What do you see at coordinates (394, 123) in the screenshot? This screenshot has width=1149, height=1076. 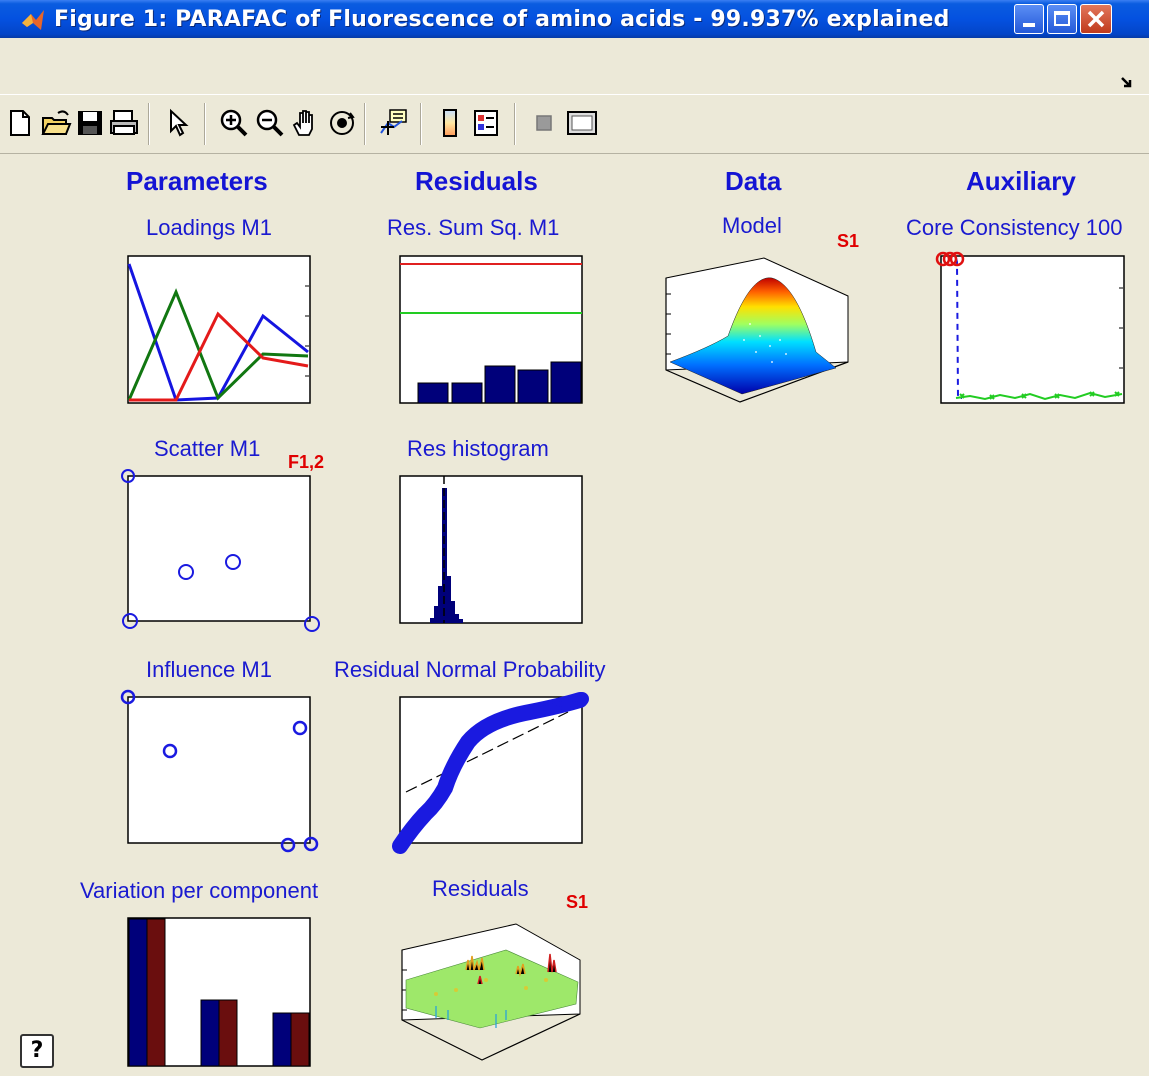 I see `data-cursor-icon` at bounding box center [394, 123].